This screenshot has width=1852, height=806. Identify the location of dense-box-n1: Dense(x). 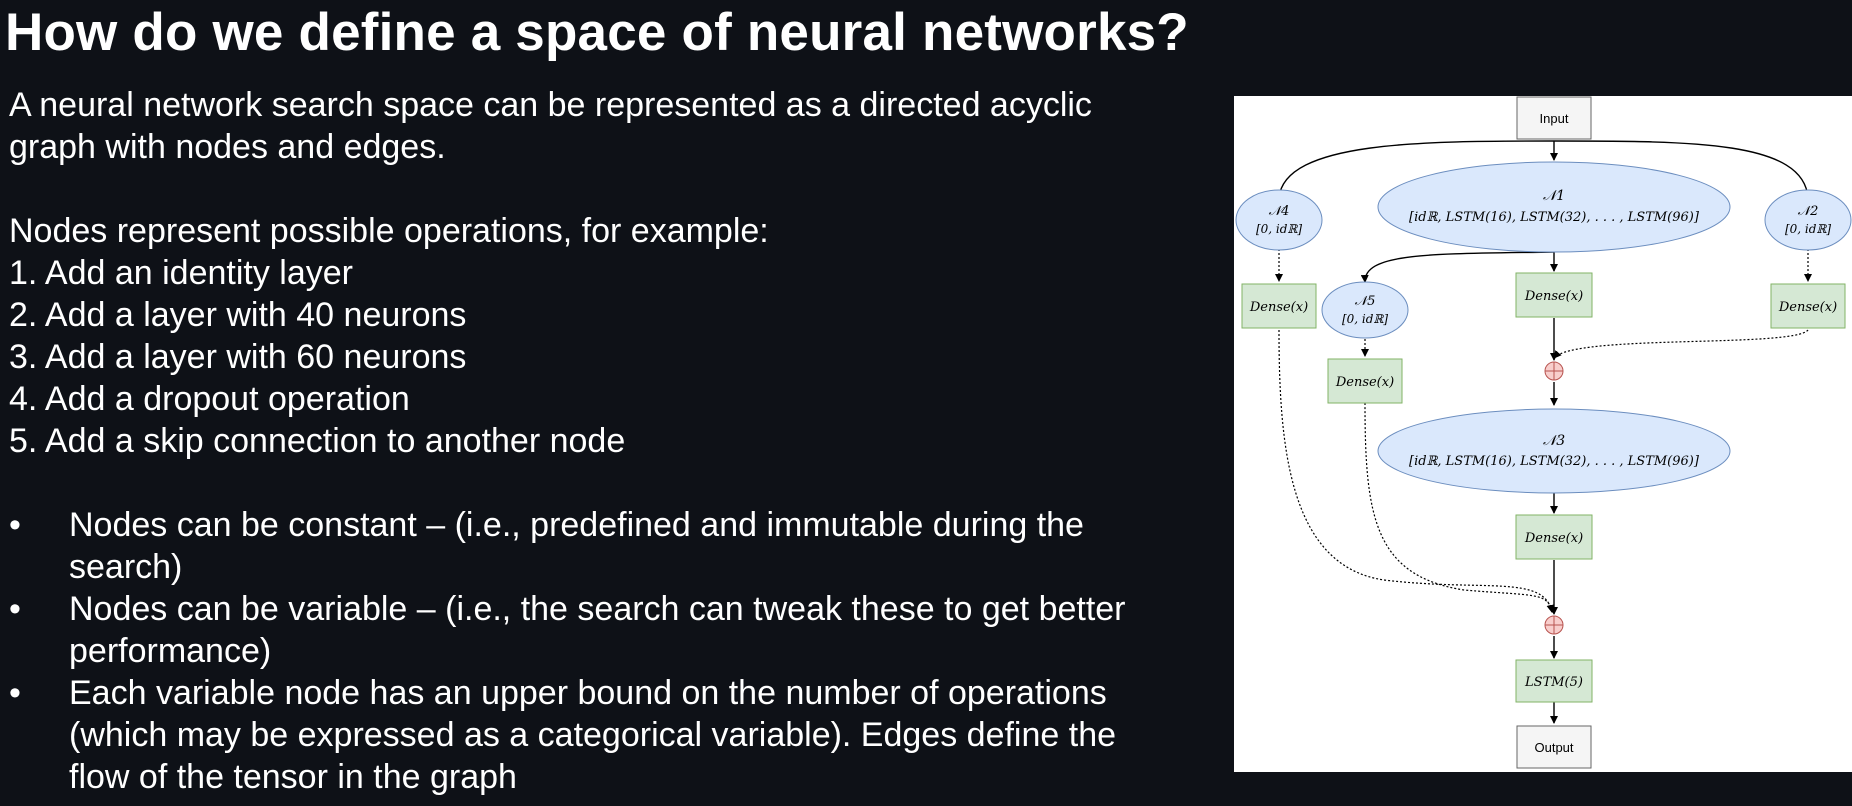
(1554, 295).